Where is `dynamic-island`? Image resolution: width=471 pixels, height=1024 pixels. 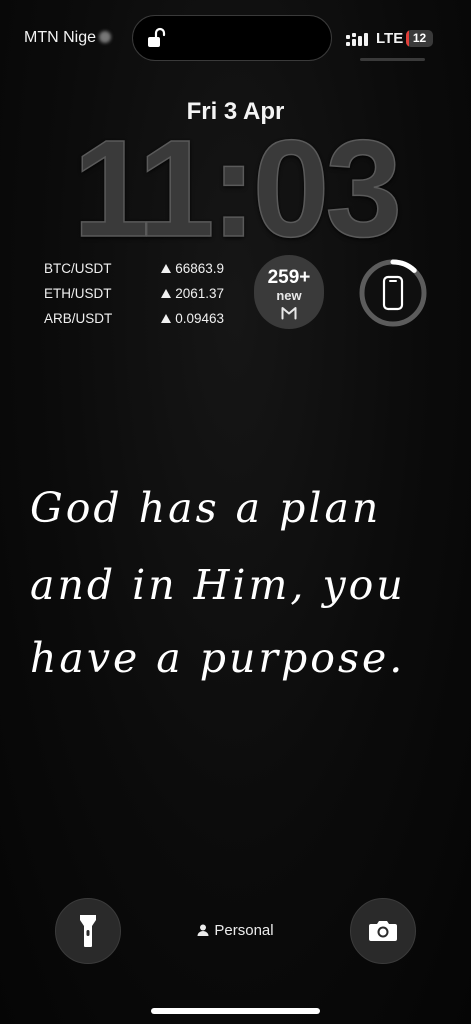 dynamic-island is located at coordinates (232, 38).